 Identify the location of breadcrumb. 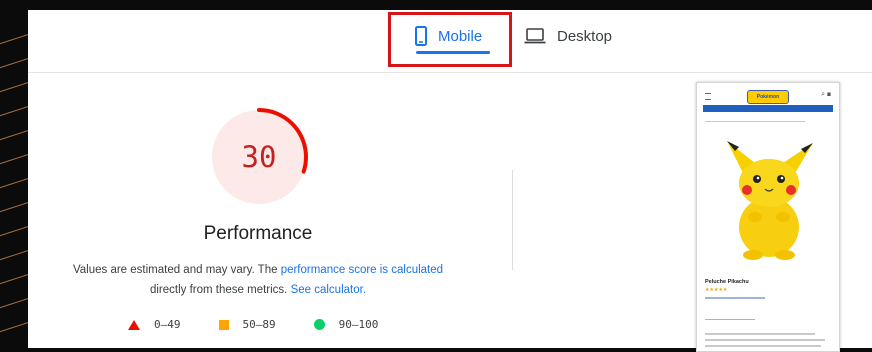
(755, 121).